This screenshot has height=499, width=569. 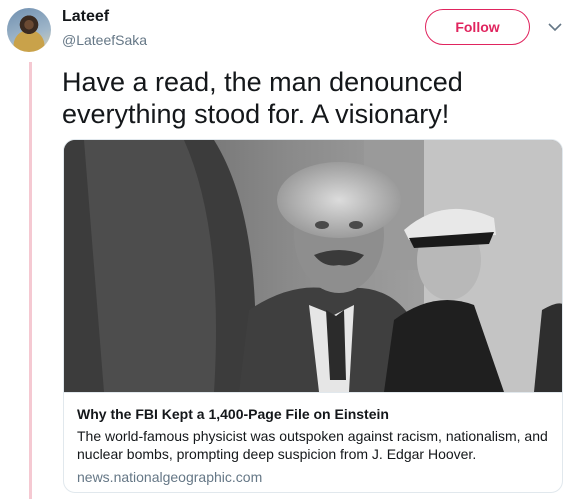 I want to click on avatar, so click(x=29, y=30).